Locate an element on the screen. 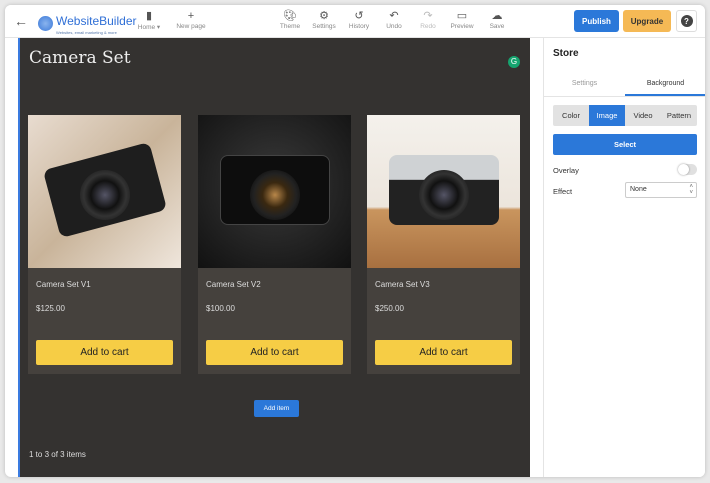  redo-button: ↷ Redo is located at coordinates (428, 19).